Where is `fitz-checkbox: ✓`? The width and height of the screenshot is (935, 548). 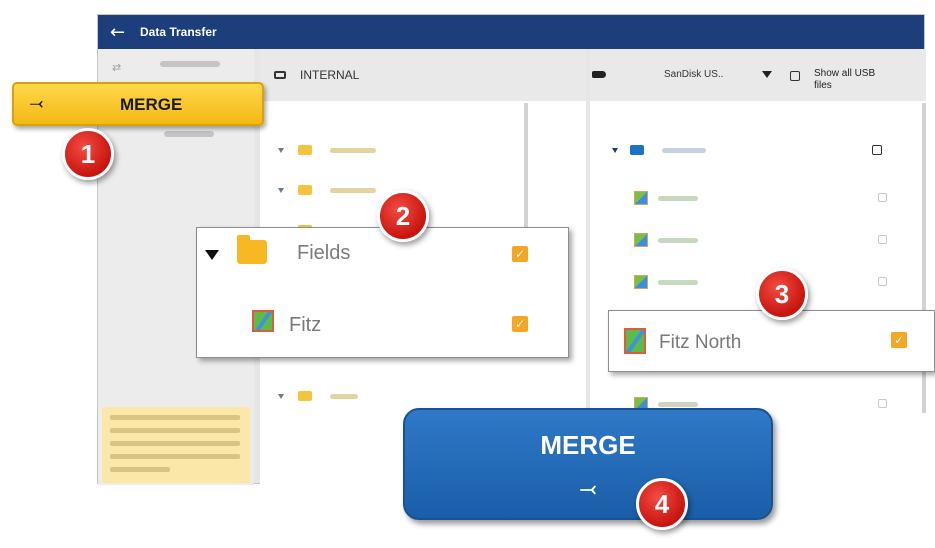
fitz-checkbox: ✓ is located at coordinates (520, 324).